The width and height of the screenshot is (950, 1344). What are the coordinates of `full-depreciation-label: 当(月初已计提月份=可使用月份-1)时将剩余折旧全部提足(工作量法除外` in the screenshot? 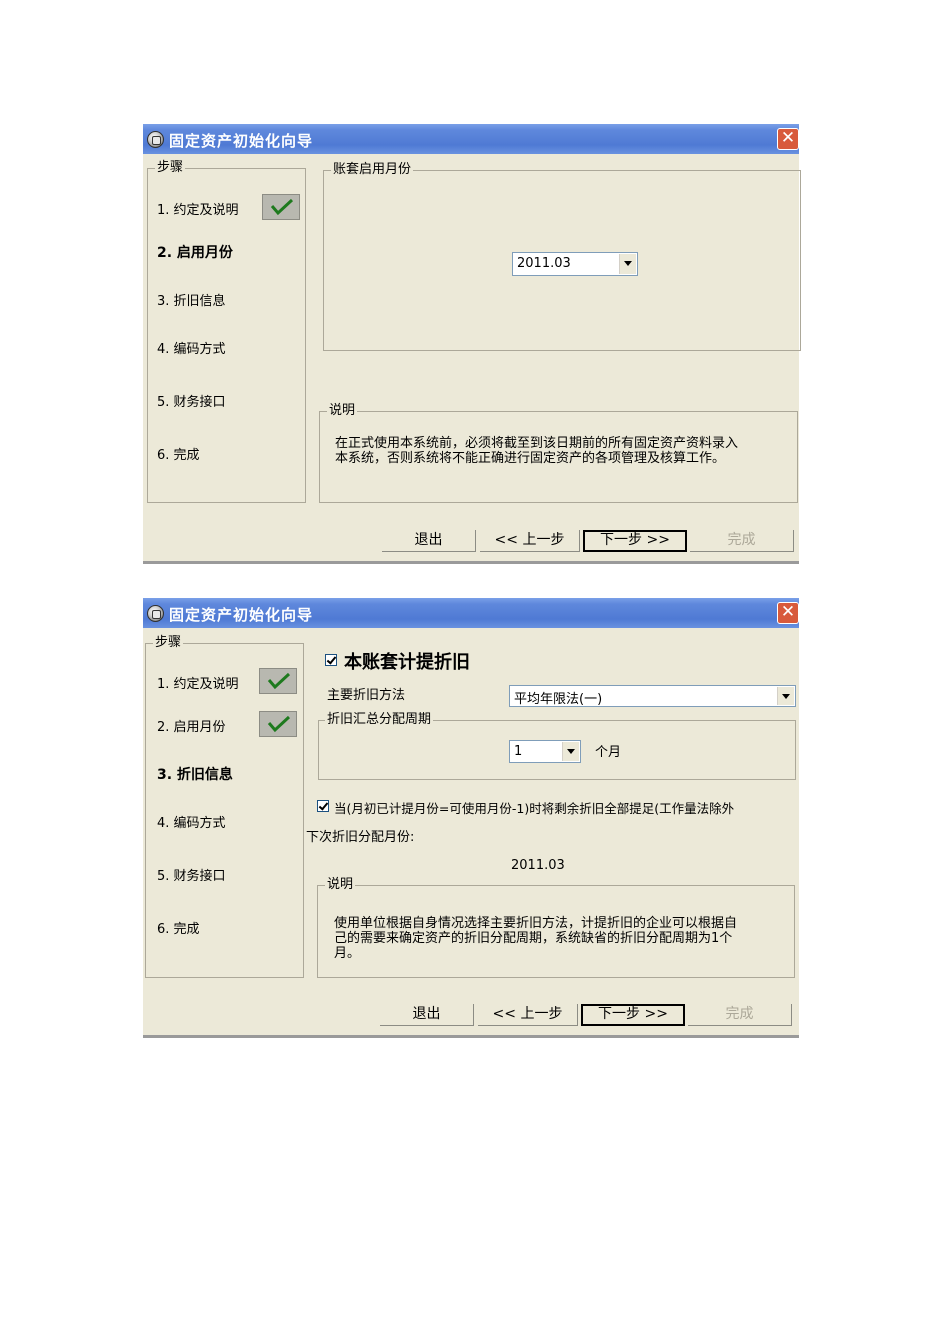 It's located at (534, 808).